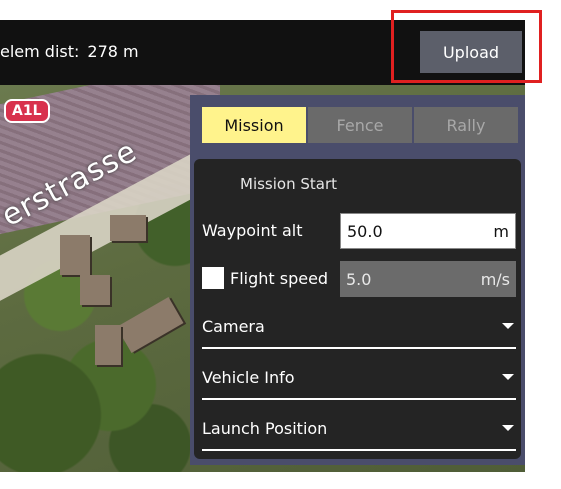 This screenshot has height=489, width=561. Describe the element at coordinates (359, 377) in the screenshot. I see `vehicle-info-section-toggle: Vehicle Info` at that location.